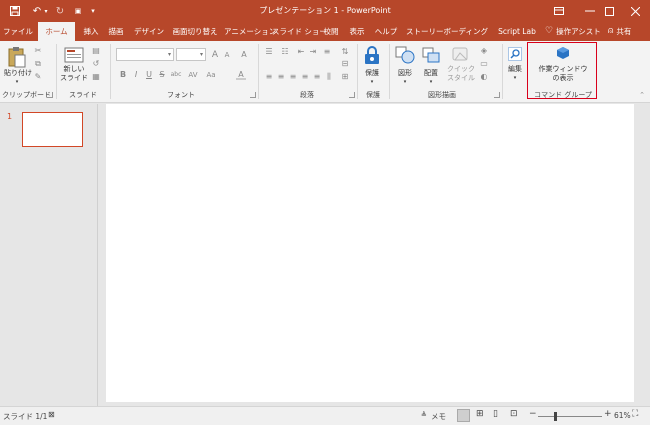 The image size is (650, 425). I want to click on change-case-button: Aa, so click(211, 75).